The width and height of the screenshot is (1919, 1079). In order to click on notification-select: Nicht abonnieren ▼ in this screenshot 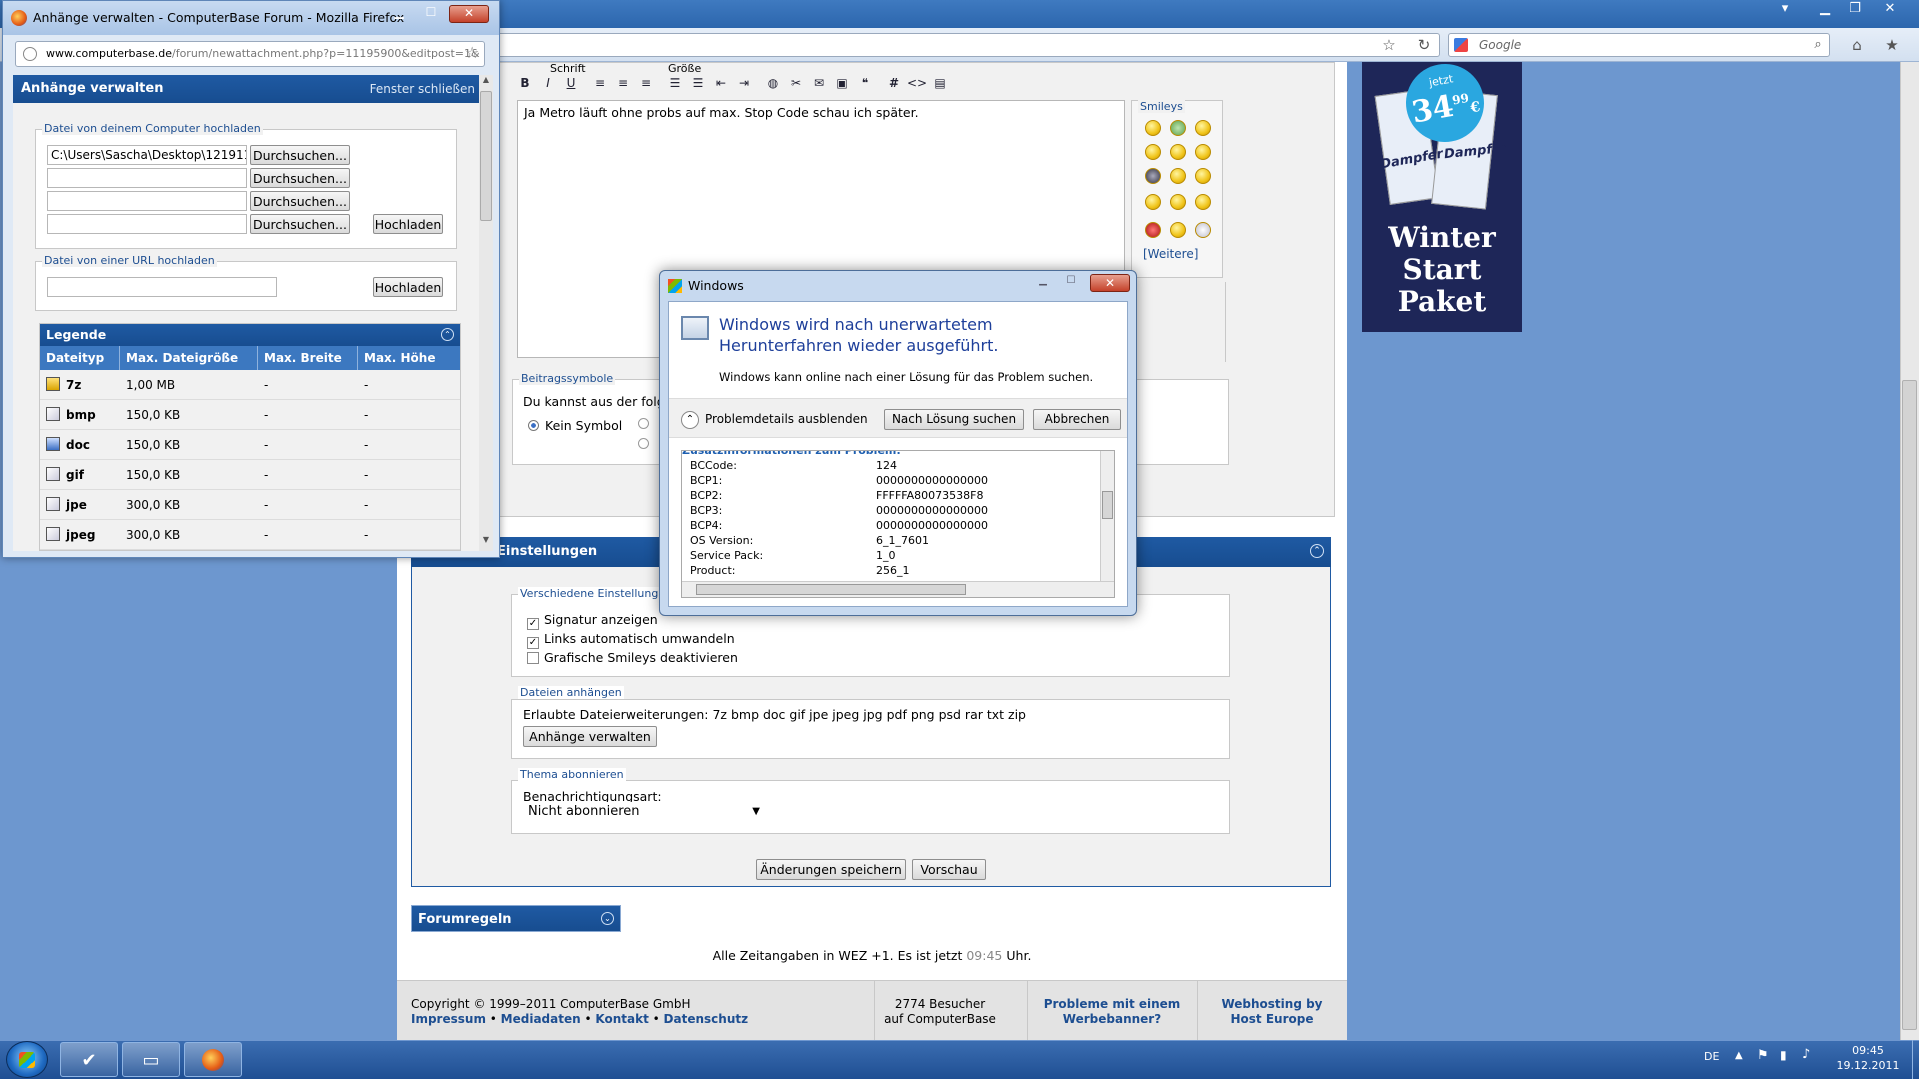, I will do `click(644, 812)`.